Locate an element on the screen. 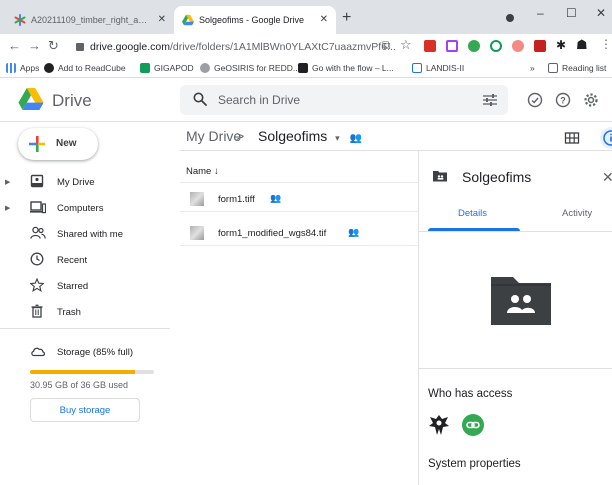  sidebar-item-starred: Starred is located at coordinates (85, 286).